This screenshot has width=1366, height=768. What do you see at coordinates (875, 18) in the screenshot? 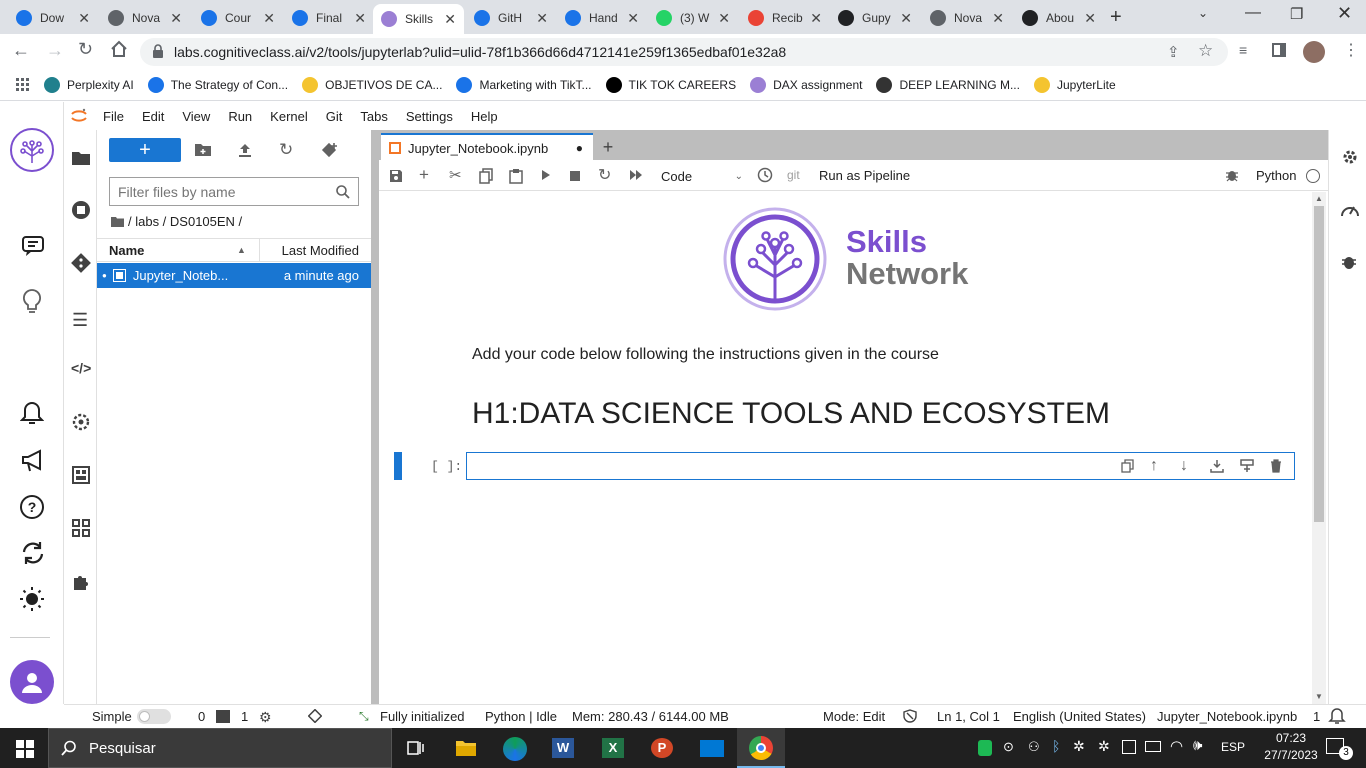
I see `browser-tab: Gupy ✕` at bounding box center [875, 18].